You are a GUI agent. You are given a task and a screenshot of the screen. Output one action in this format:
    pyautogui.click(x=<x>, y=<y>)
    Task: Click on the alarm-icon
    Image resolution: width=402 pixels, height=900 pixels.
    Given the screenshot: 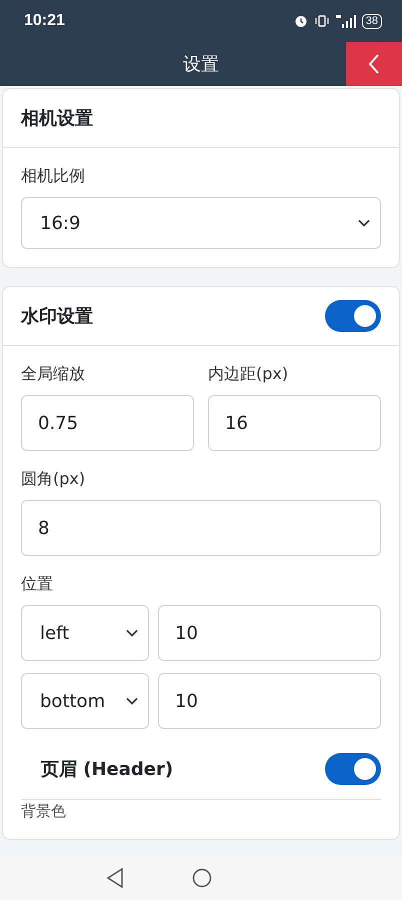 What is the action you would take?
    pyautogui.click(x=301, y=21)
    